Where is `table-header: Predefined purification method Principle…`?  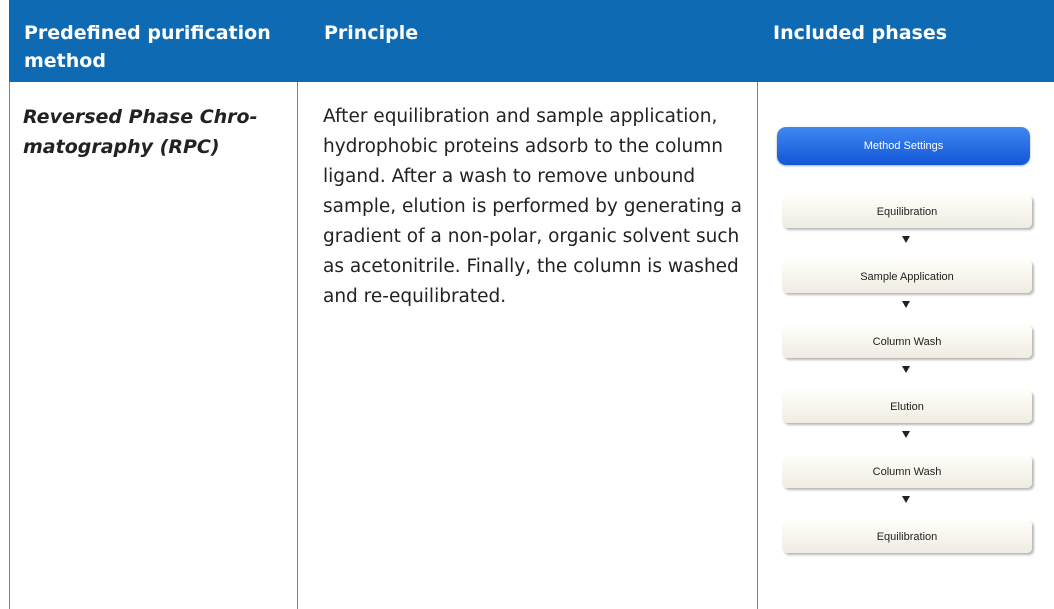 table-header: Predefined purification method Principle… is located at coordinates (531, 41).